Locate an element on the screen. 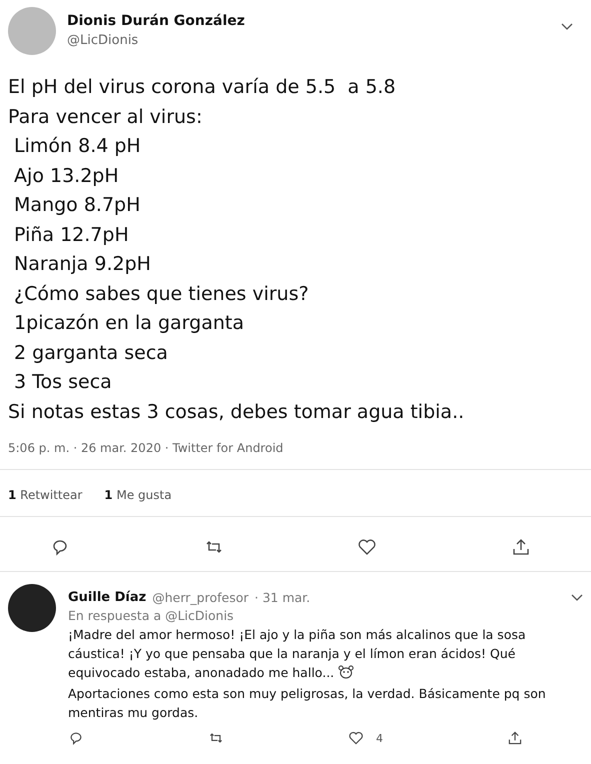 The height and width of the screenshot is (764, 591). tweet-text-line: El pH del virus corona varía de 5.5 a 5.8 is located at coordinates (202, 87).